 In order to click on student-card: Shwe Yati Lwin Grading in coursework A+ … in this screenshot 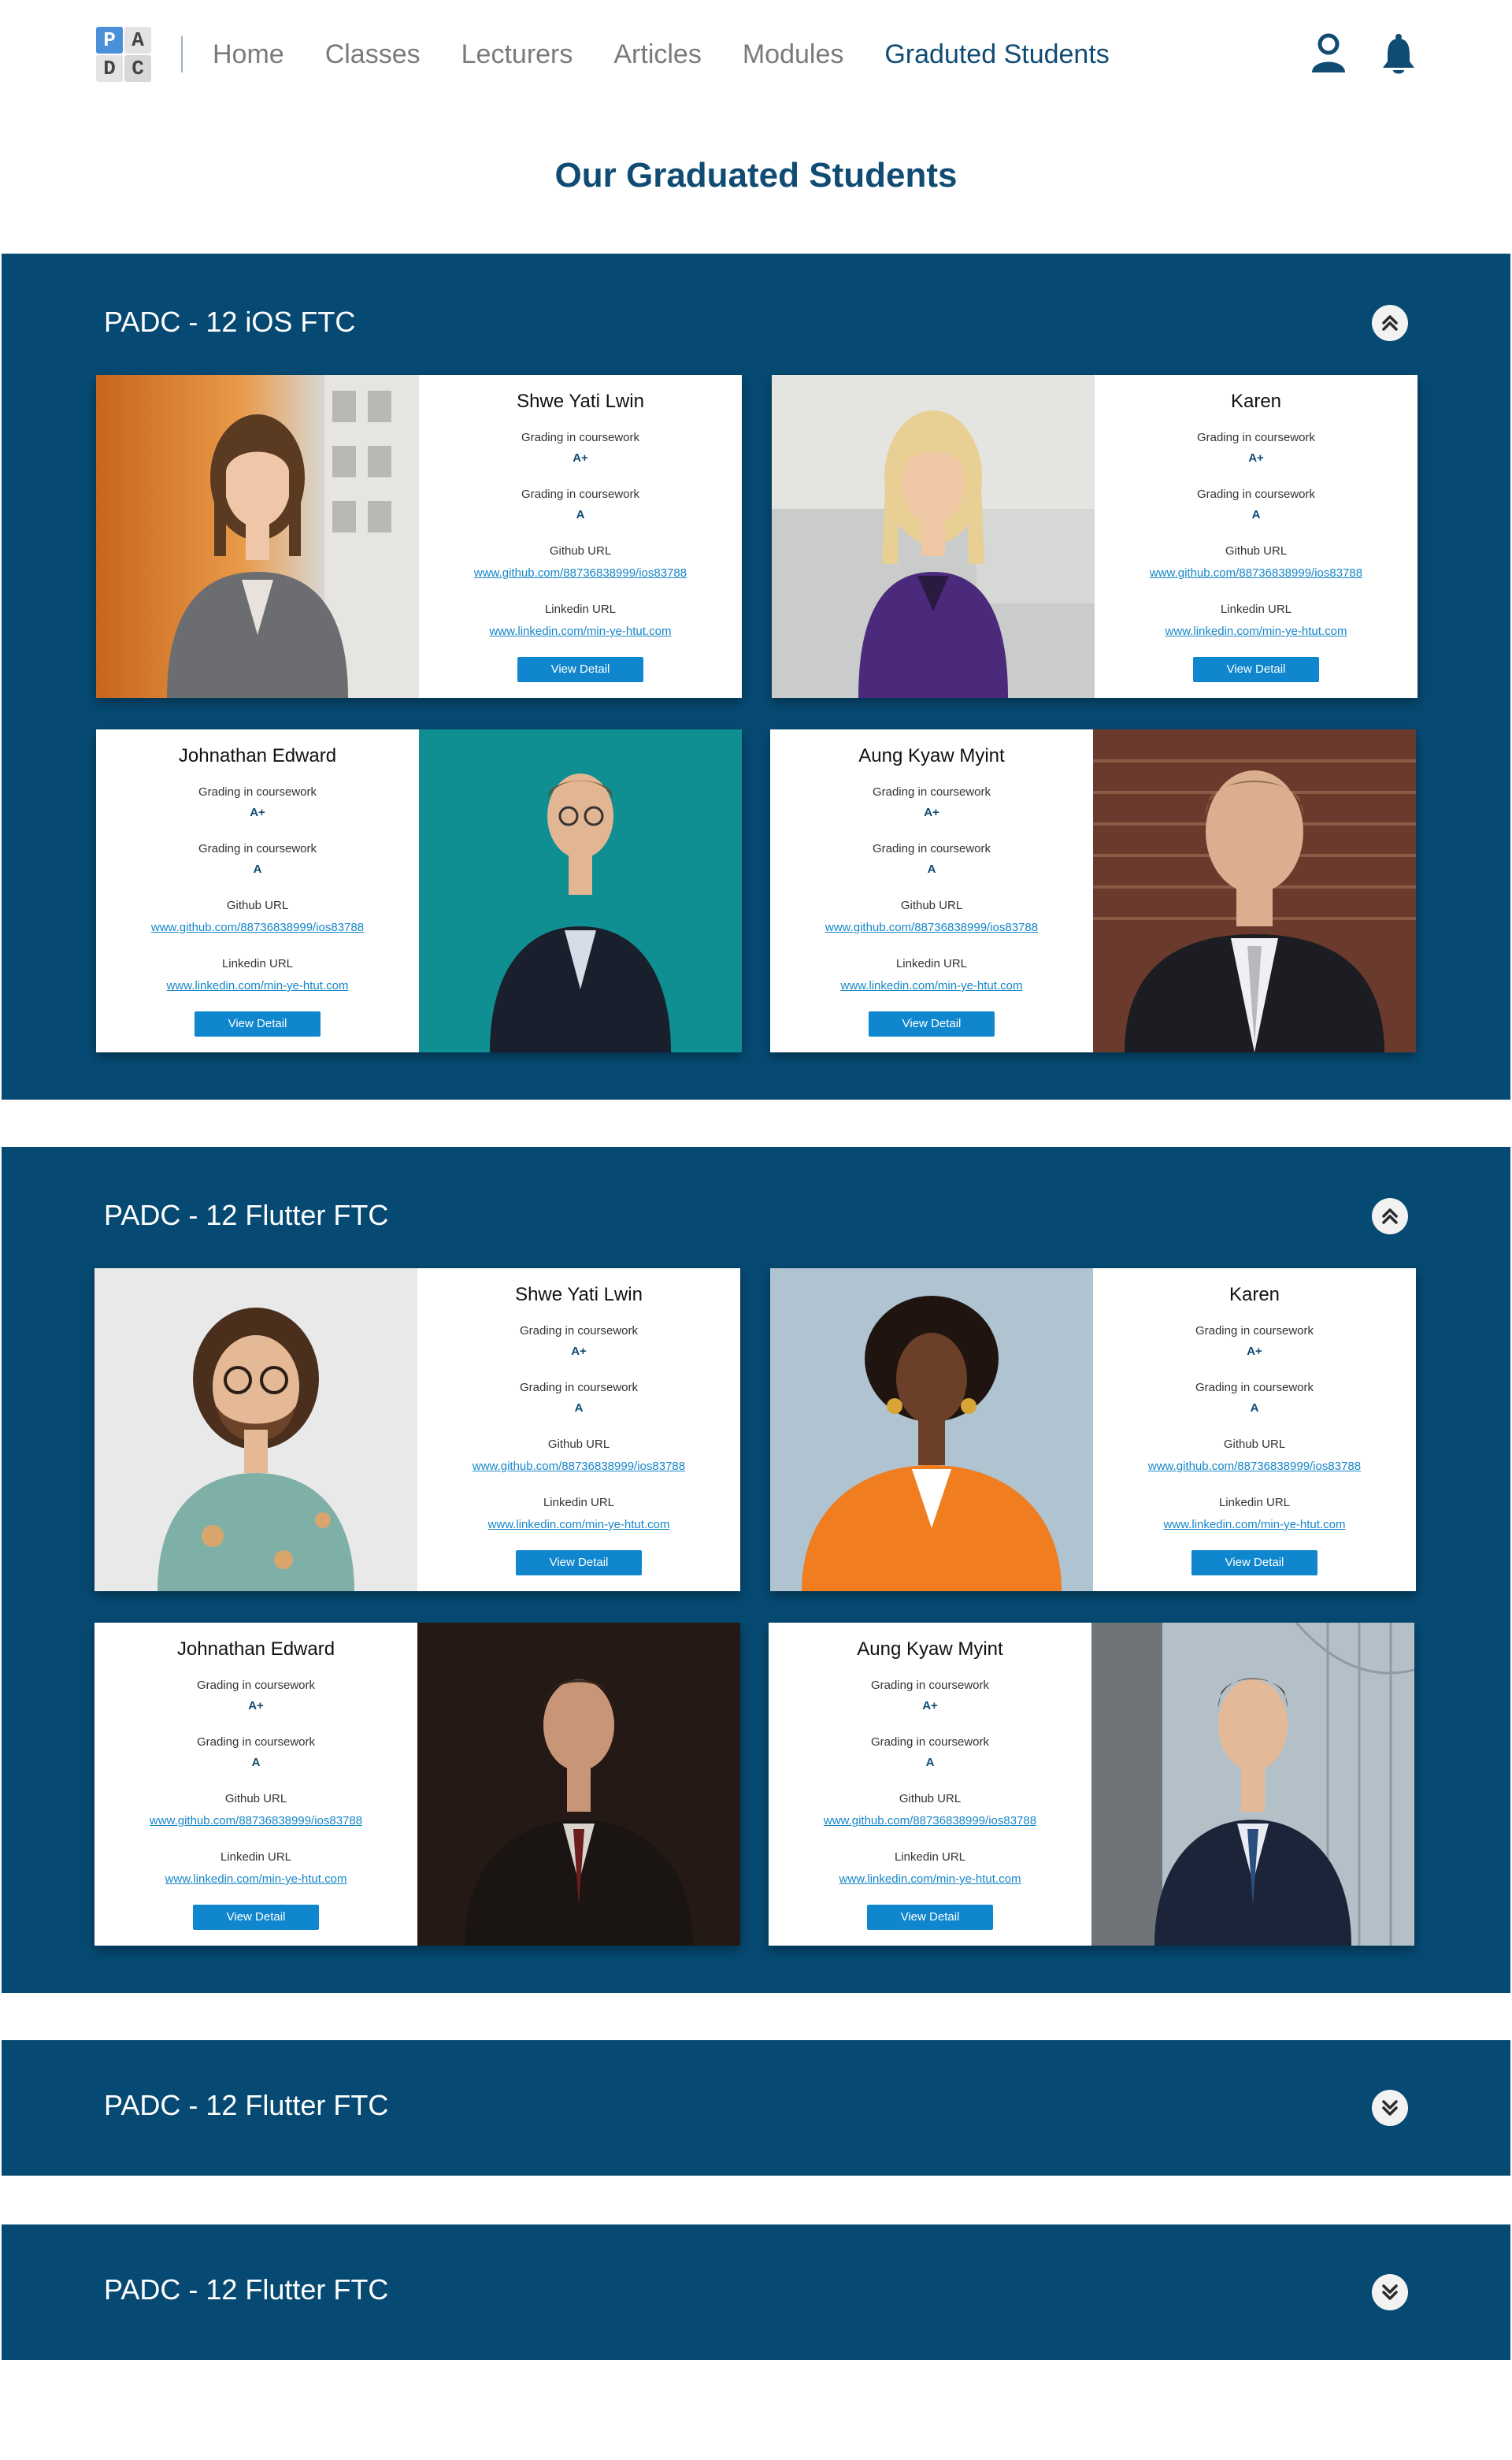, I will do `click(419, 536)`.